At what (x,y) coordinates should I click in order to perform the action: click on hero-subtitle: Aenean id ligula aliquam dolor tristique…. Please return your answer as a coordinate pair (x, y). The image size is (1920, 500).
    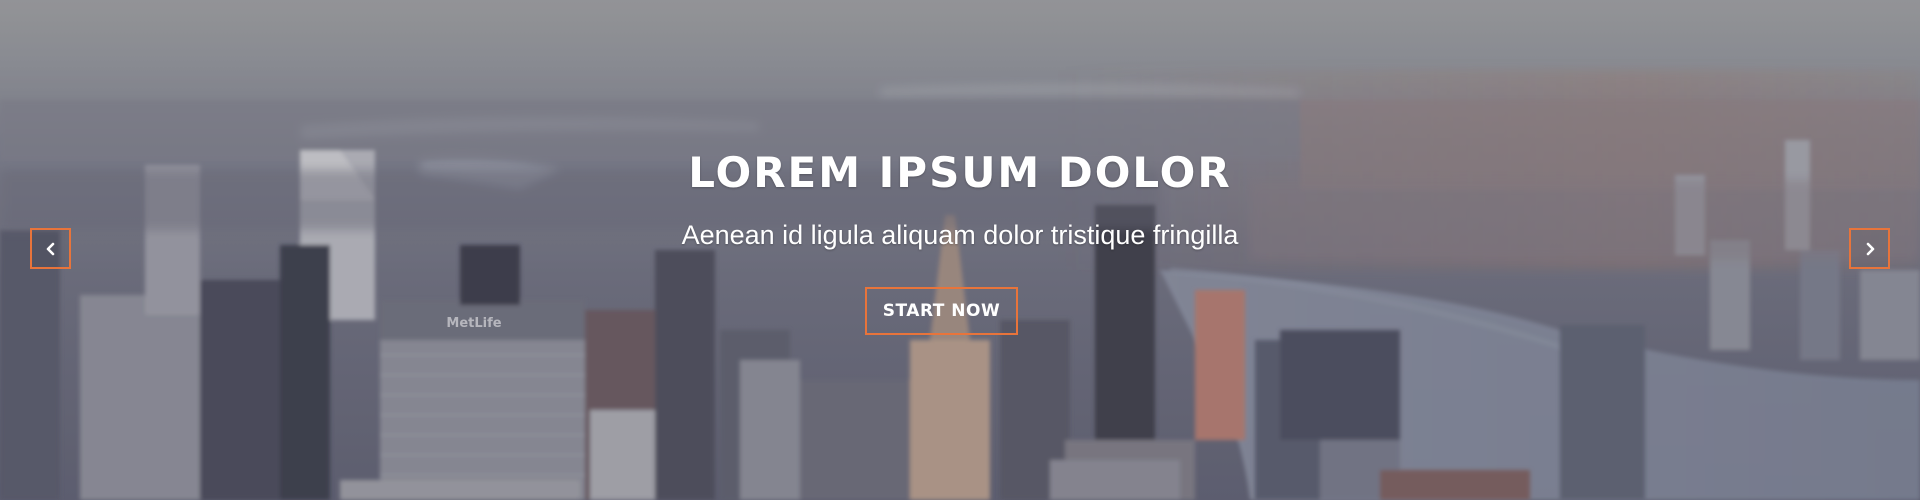
    Looking at the image, I should click on (960, 235).